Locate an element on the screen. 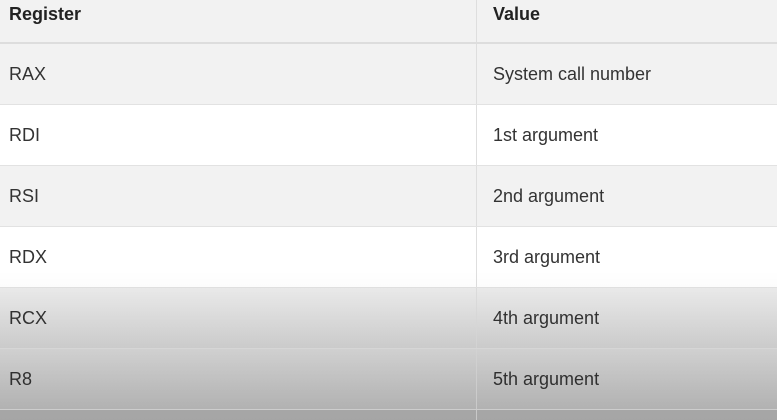  value-cell is located at coordinates (627, 415).